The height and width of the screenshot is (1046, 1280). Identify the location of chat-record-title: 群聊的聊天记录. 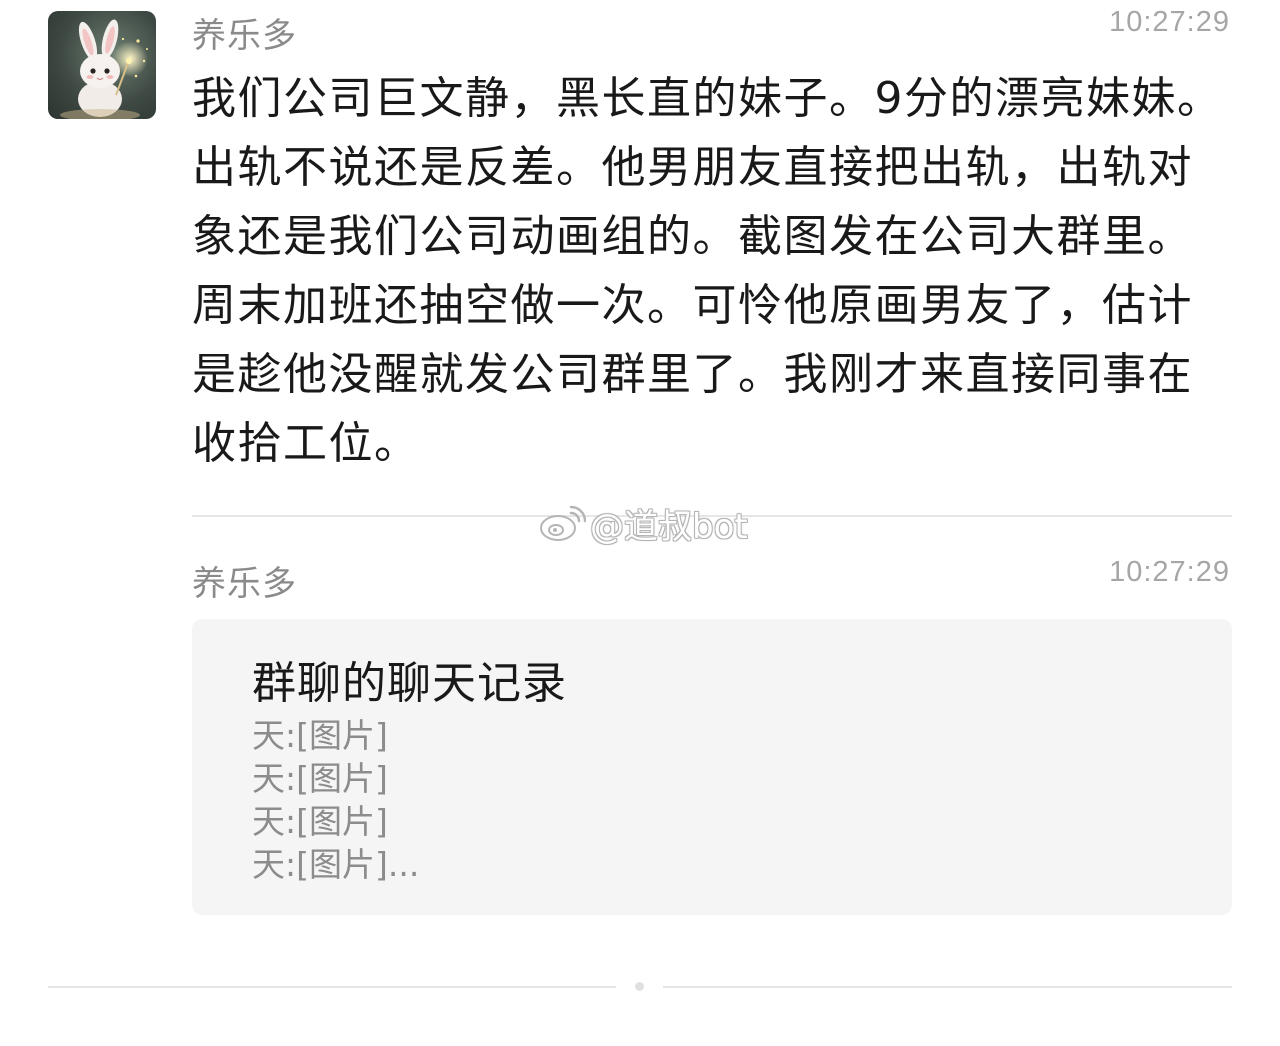
(409, 683).